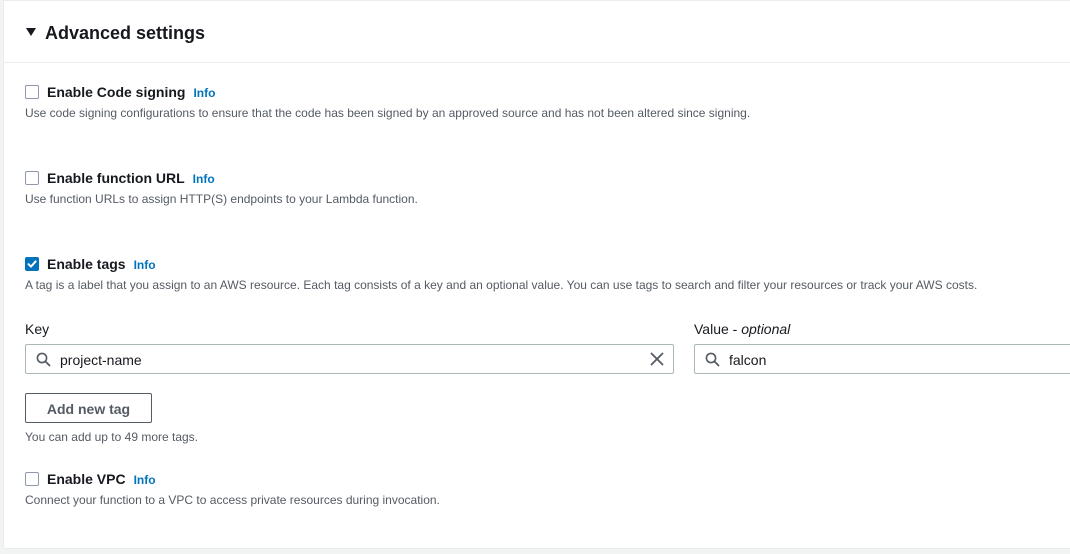  Describe the element at coordinates (112, 437) in the screenshot. I see `tags-remaining-hint: You can add up to 49 more tags.` at that location.